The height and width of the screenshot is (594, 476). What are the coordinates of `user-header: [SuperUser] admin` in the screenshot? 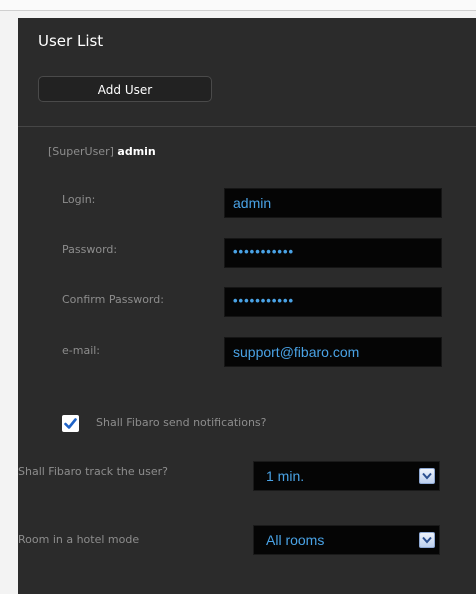 It's located at (102, 151).